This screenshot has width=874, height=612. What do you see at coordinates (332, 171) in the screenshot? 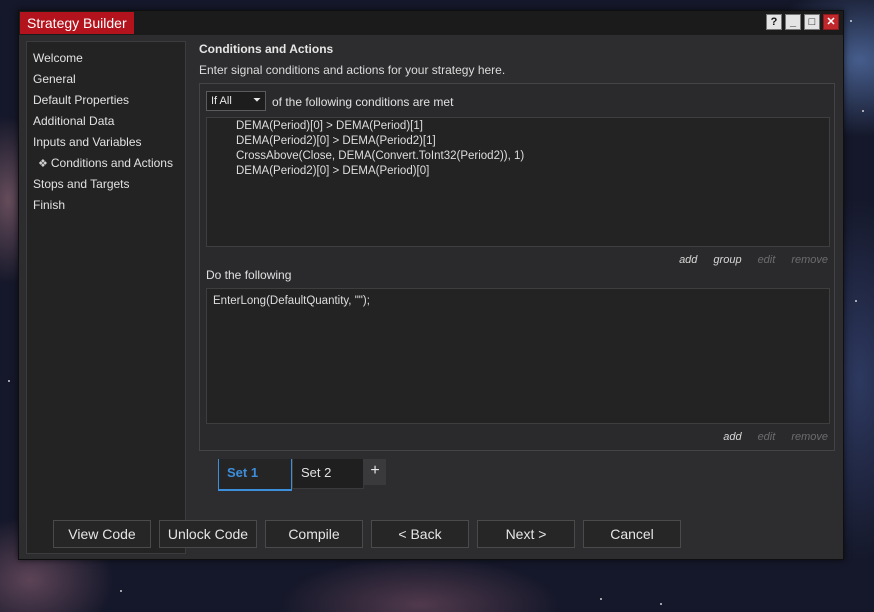
I see `condition-item: DEMA(Period2)[0] > DEMA(Period)[0]` at bounding box center [332, 171].